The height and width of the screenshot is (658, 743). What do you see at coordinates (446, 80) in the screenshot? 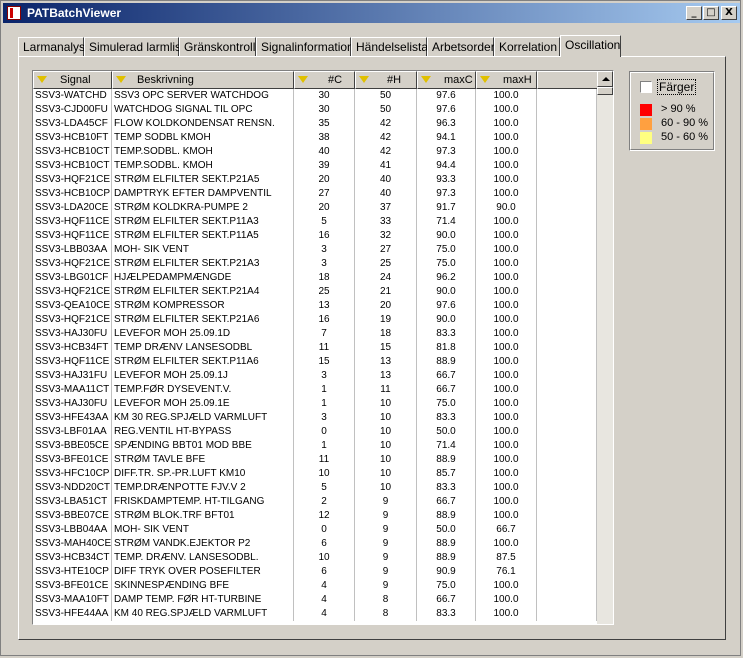
I see `col-header-max-c: maxC` at bounding box center [446, 80].